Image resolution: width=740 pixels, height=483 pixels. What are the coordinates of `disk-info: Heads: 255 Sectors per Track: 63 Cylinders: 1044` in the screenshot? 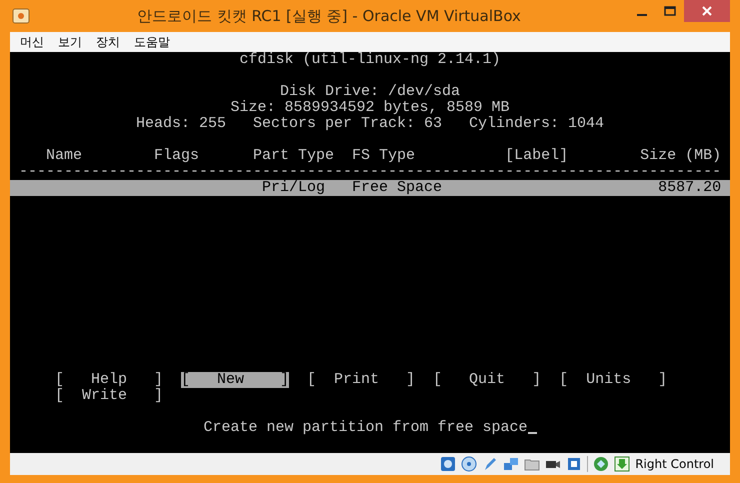 It's located at (370, 124).